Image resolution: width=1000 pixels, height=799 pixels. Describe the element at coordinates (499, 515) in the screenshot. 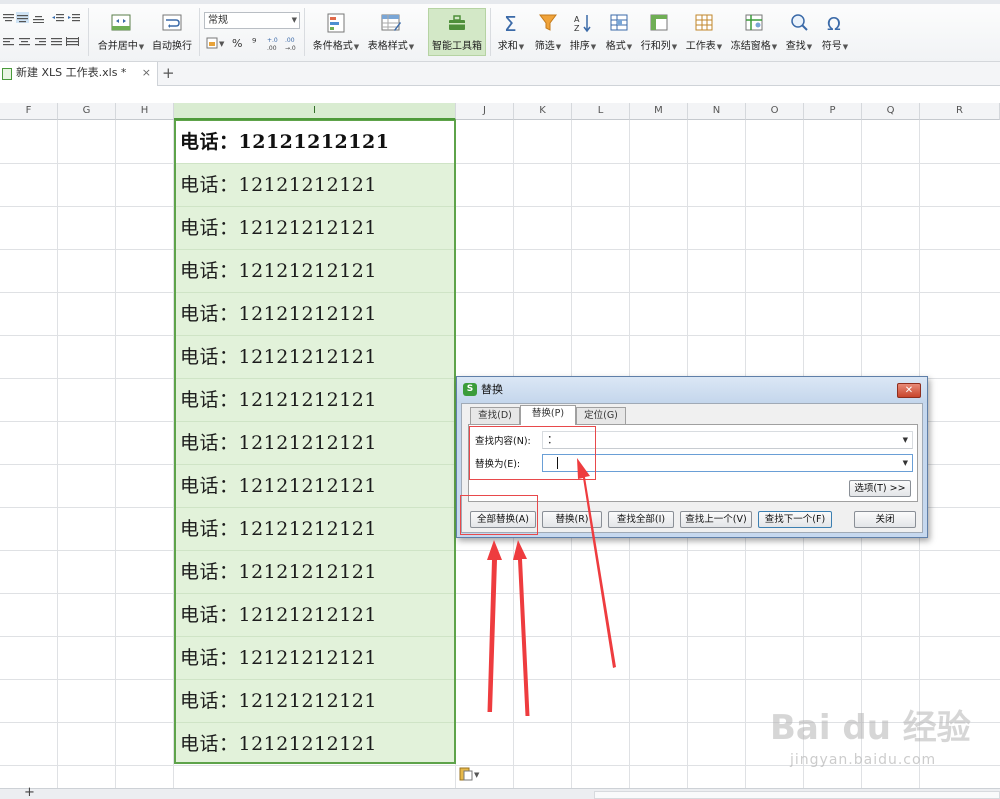

I see `annotation-box-replace-all` at that location.